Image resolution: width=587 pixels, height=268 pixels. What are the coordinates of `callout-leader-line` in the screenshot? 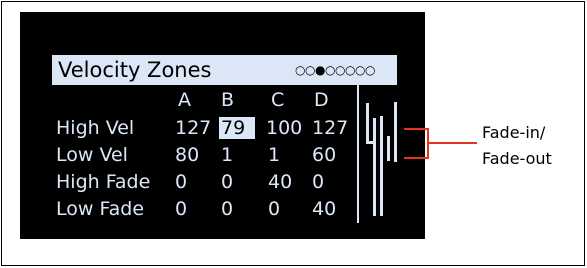 It's located at (453, 143).